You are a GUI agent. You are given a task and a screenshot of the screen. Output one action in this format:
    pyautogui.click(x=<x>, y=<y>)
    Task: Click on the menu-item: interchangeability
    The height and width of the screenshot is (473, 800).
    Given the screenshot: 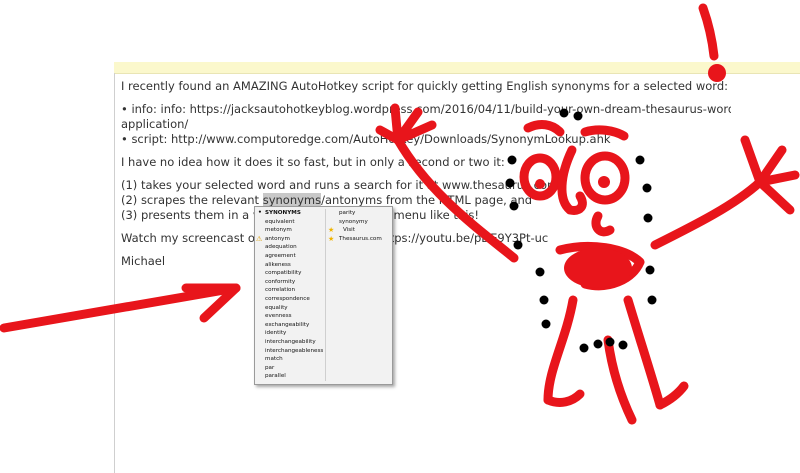 What is the action you would take?
    pyautogui.click(x=290, y=342)
    